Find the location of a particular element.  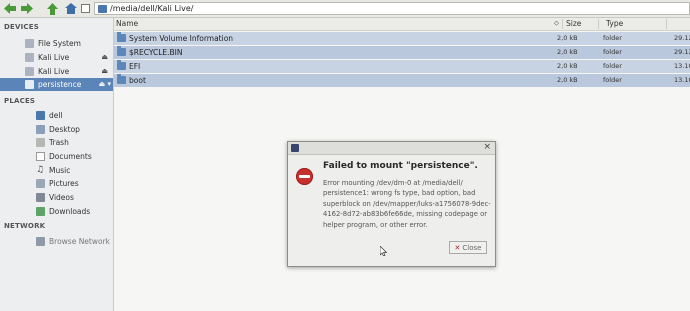

sidebar-item-trash: Trash is located at coordinates (56, 142).